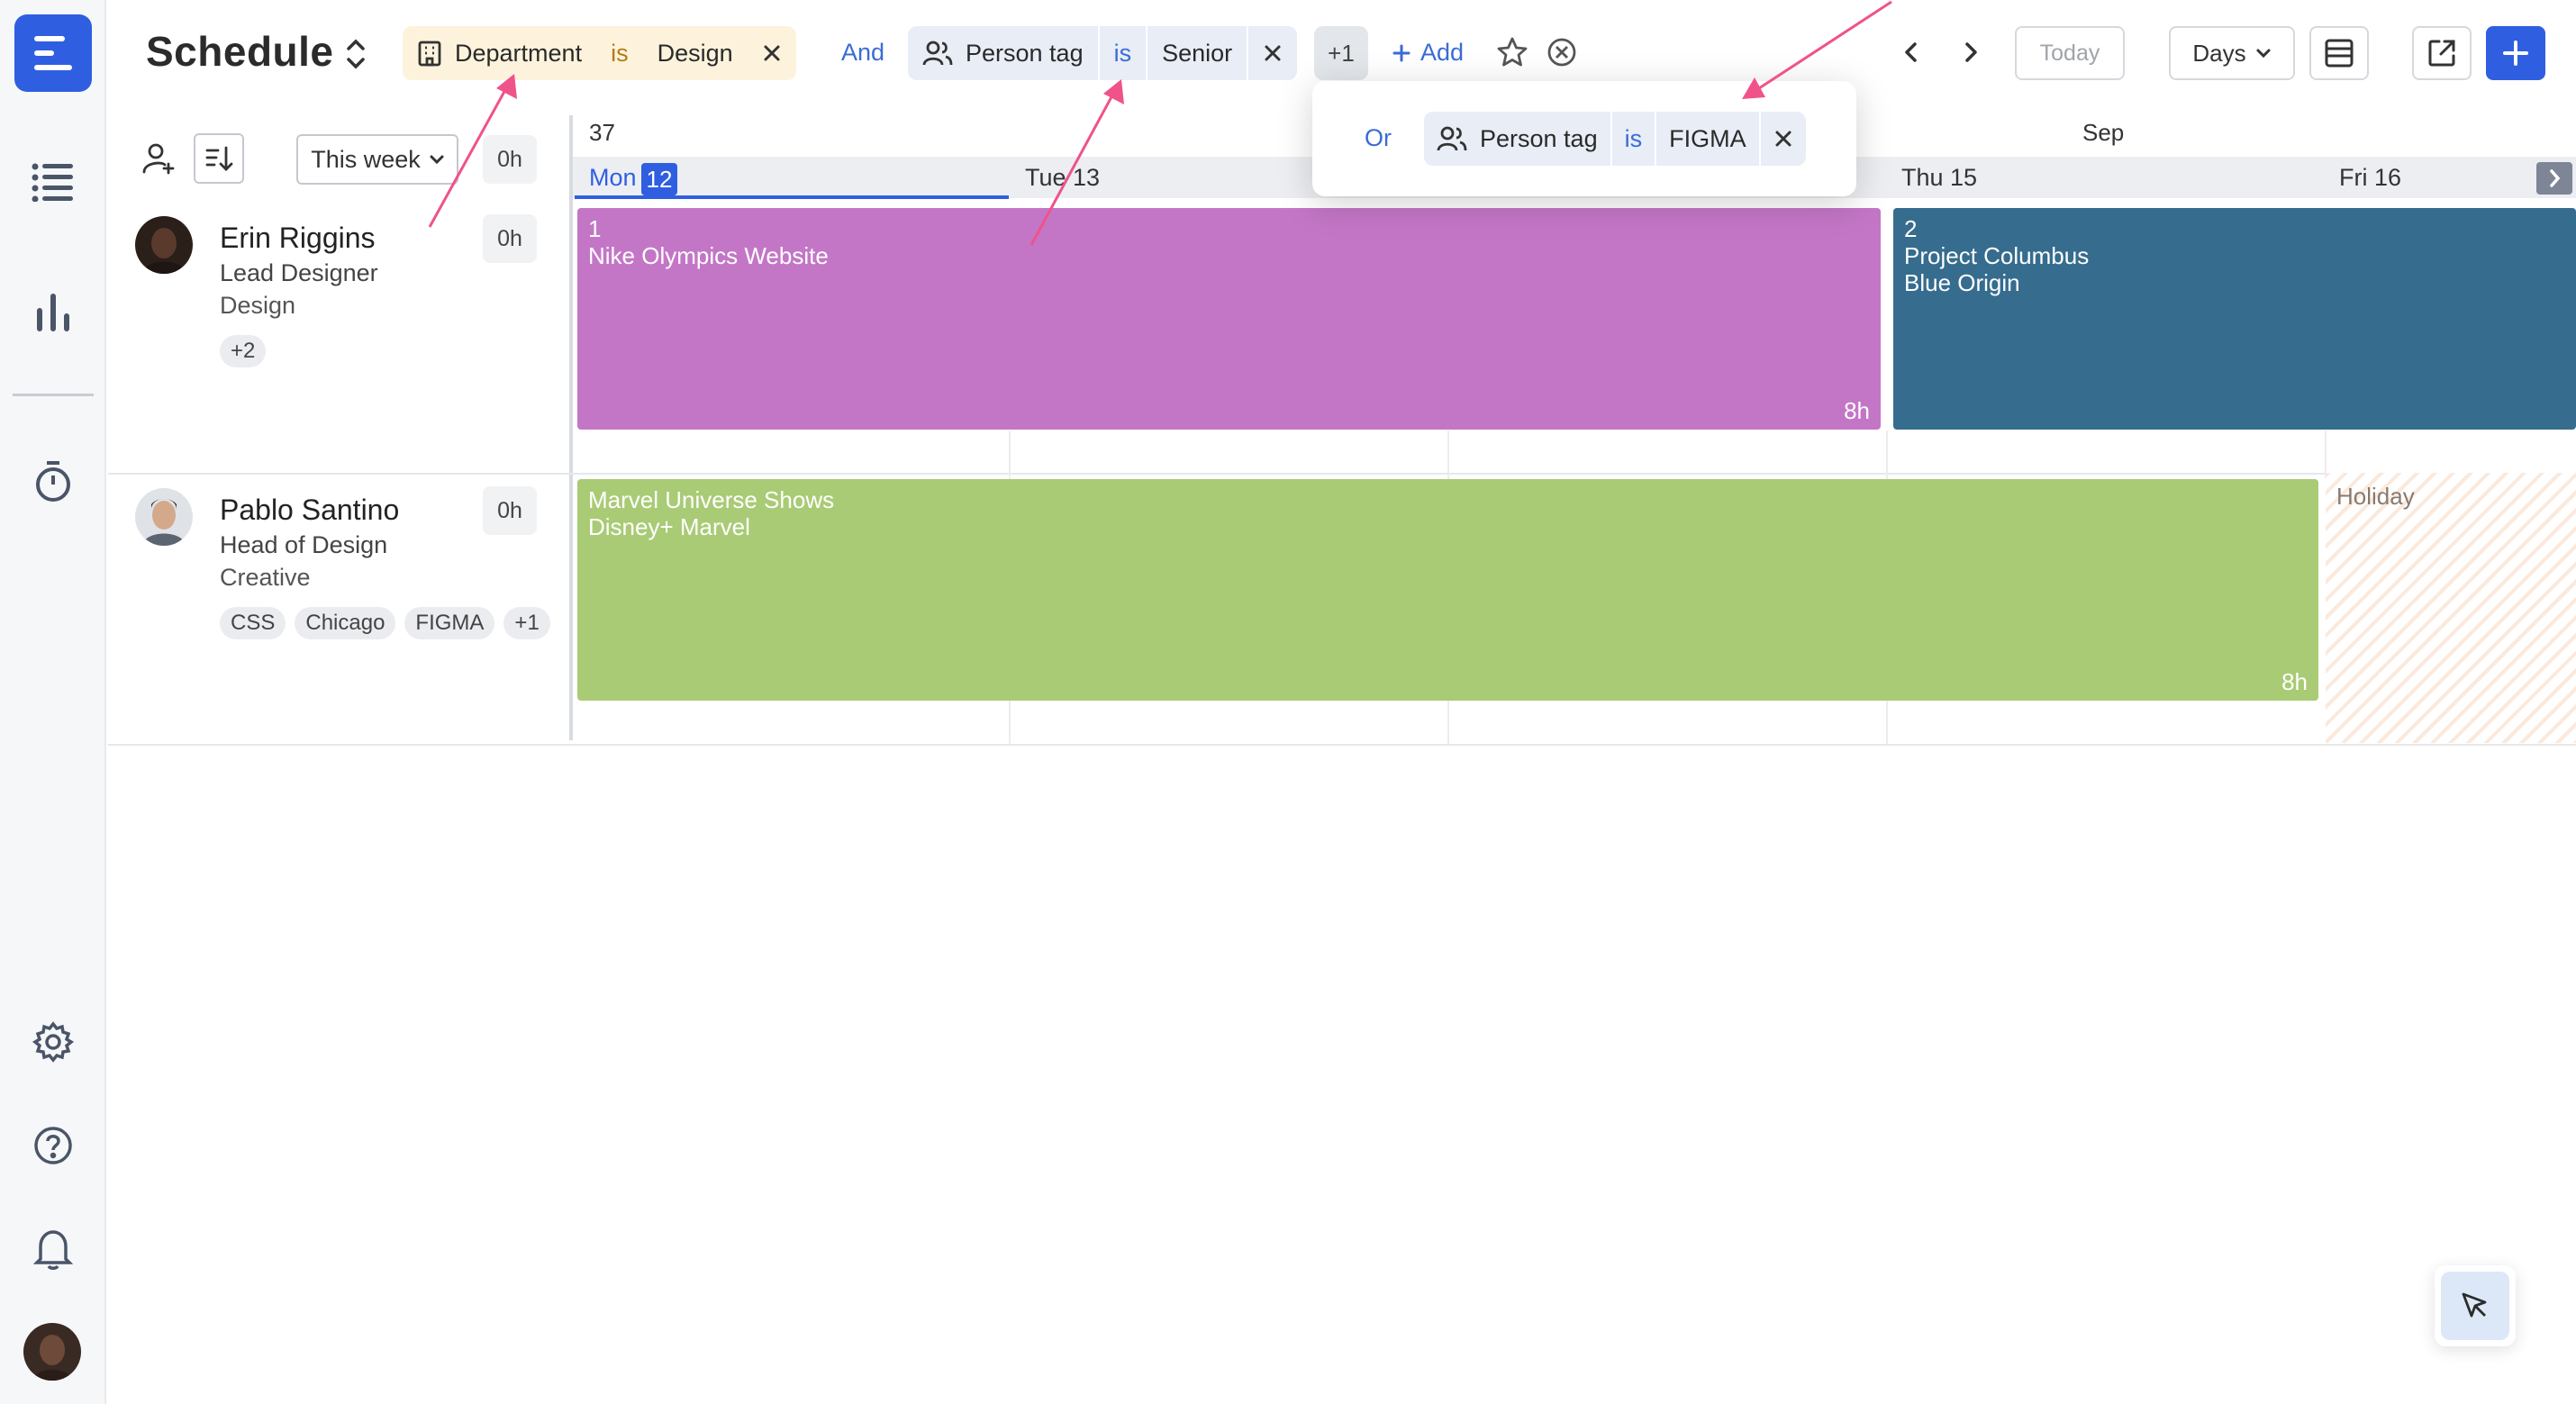  I want to click on view-select: Days, so click(2232, 53).